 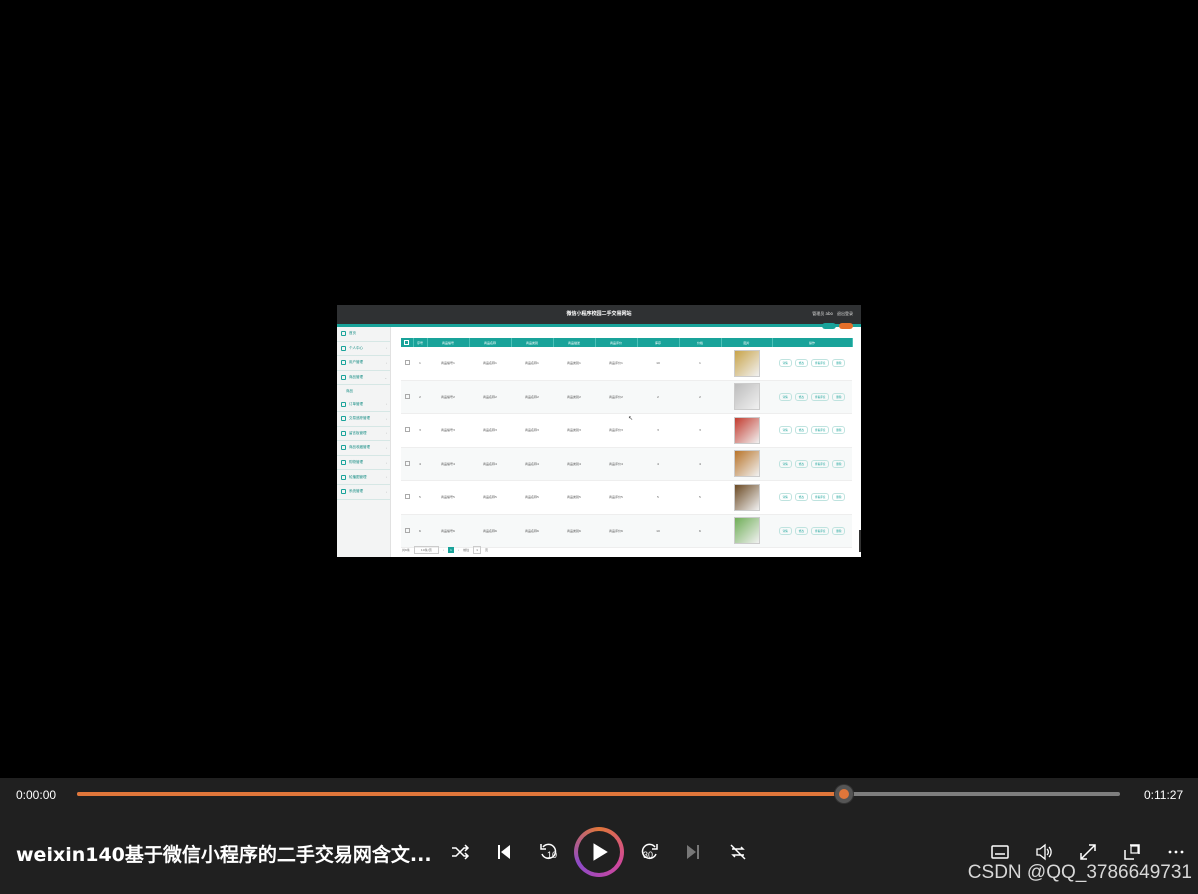 What do you see at coordinates (385, 377) in the screenshot?
I see `chevron-icon: ⌄` at bounding box center [385, 377].